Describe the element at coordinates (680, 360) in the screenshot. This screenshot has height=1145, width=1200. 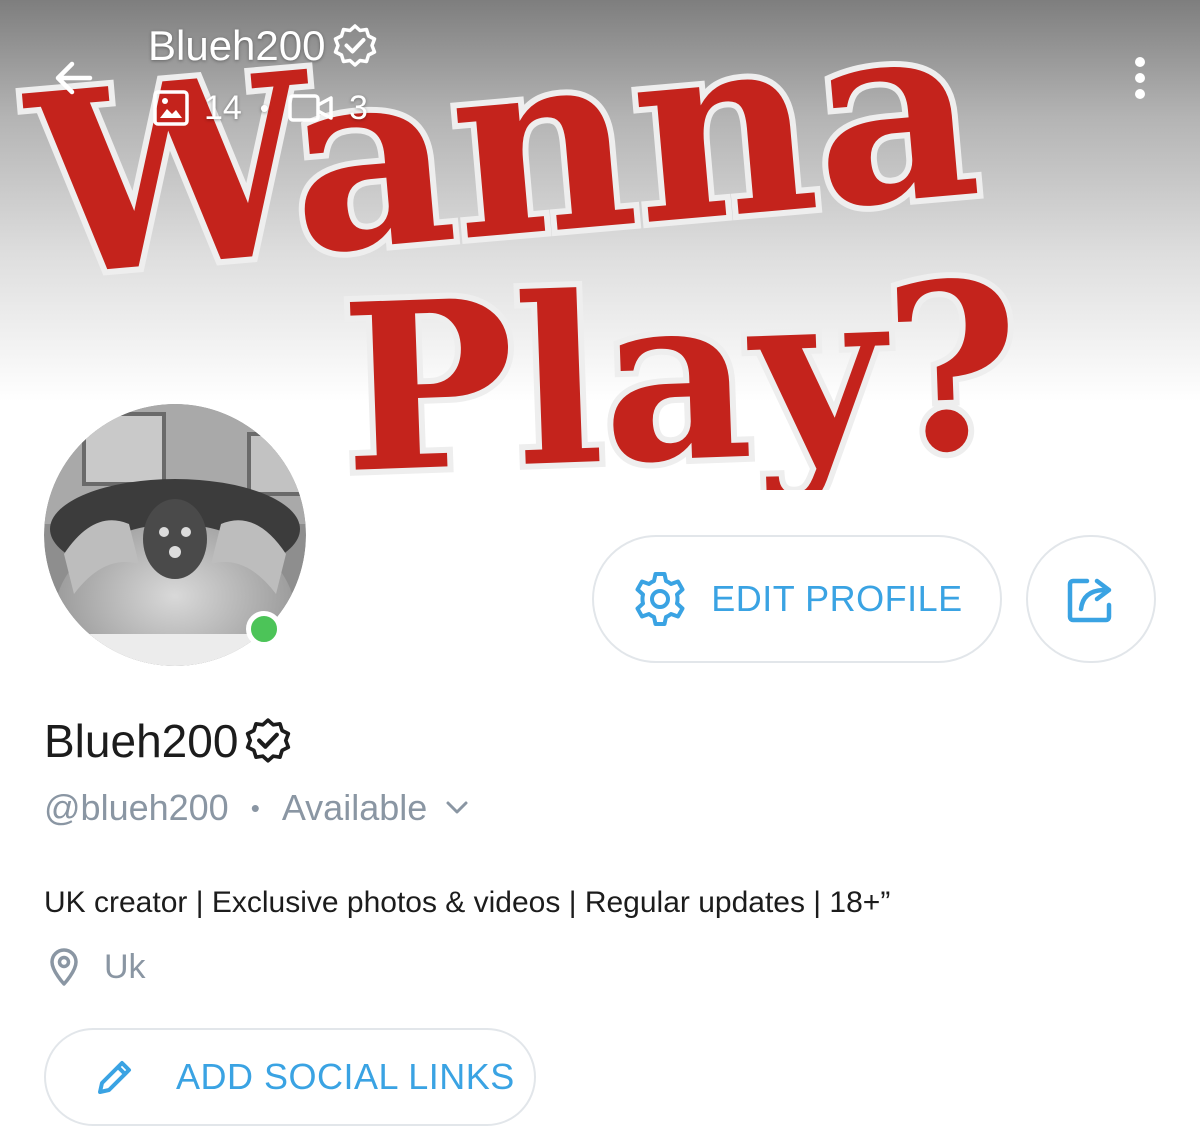
I see `cover-text-line2: Play?` at that location.